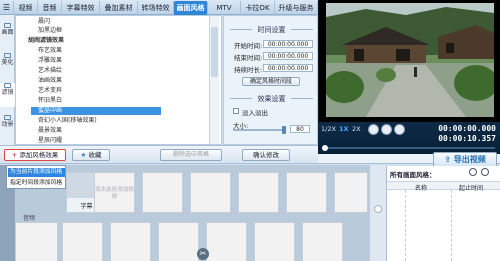 This screenshot has width=500, height=261. I want to click on player-controls: 1/2X 1X 2X 00:00:00.000 00:00:10.357, so click(409, 138).